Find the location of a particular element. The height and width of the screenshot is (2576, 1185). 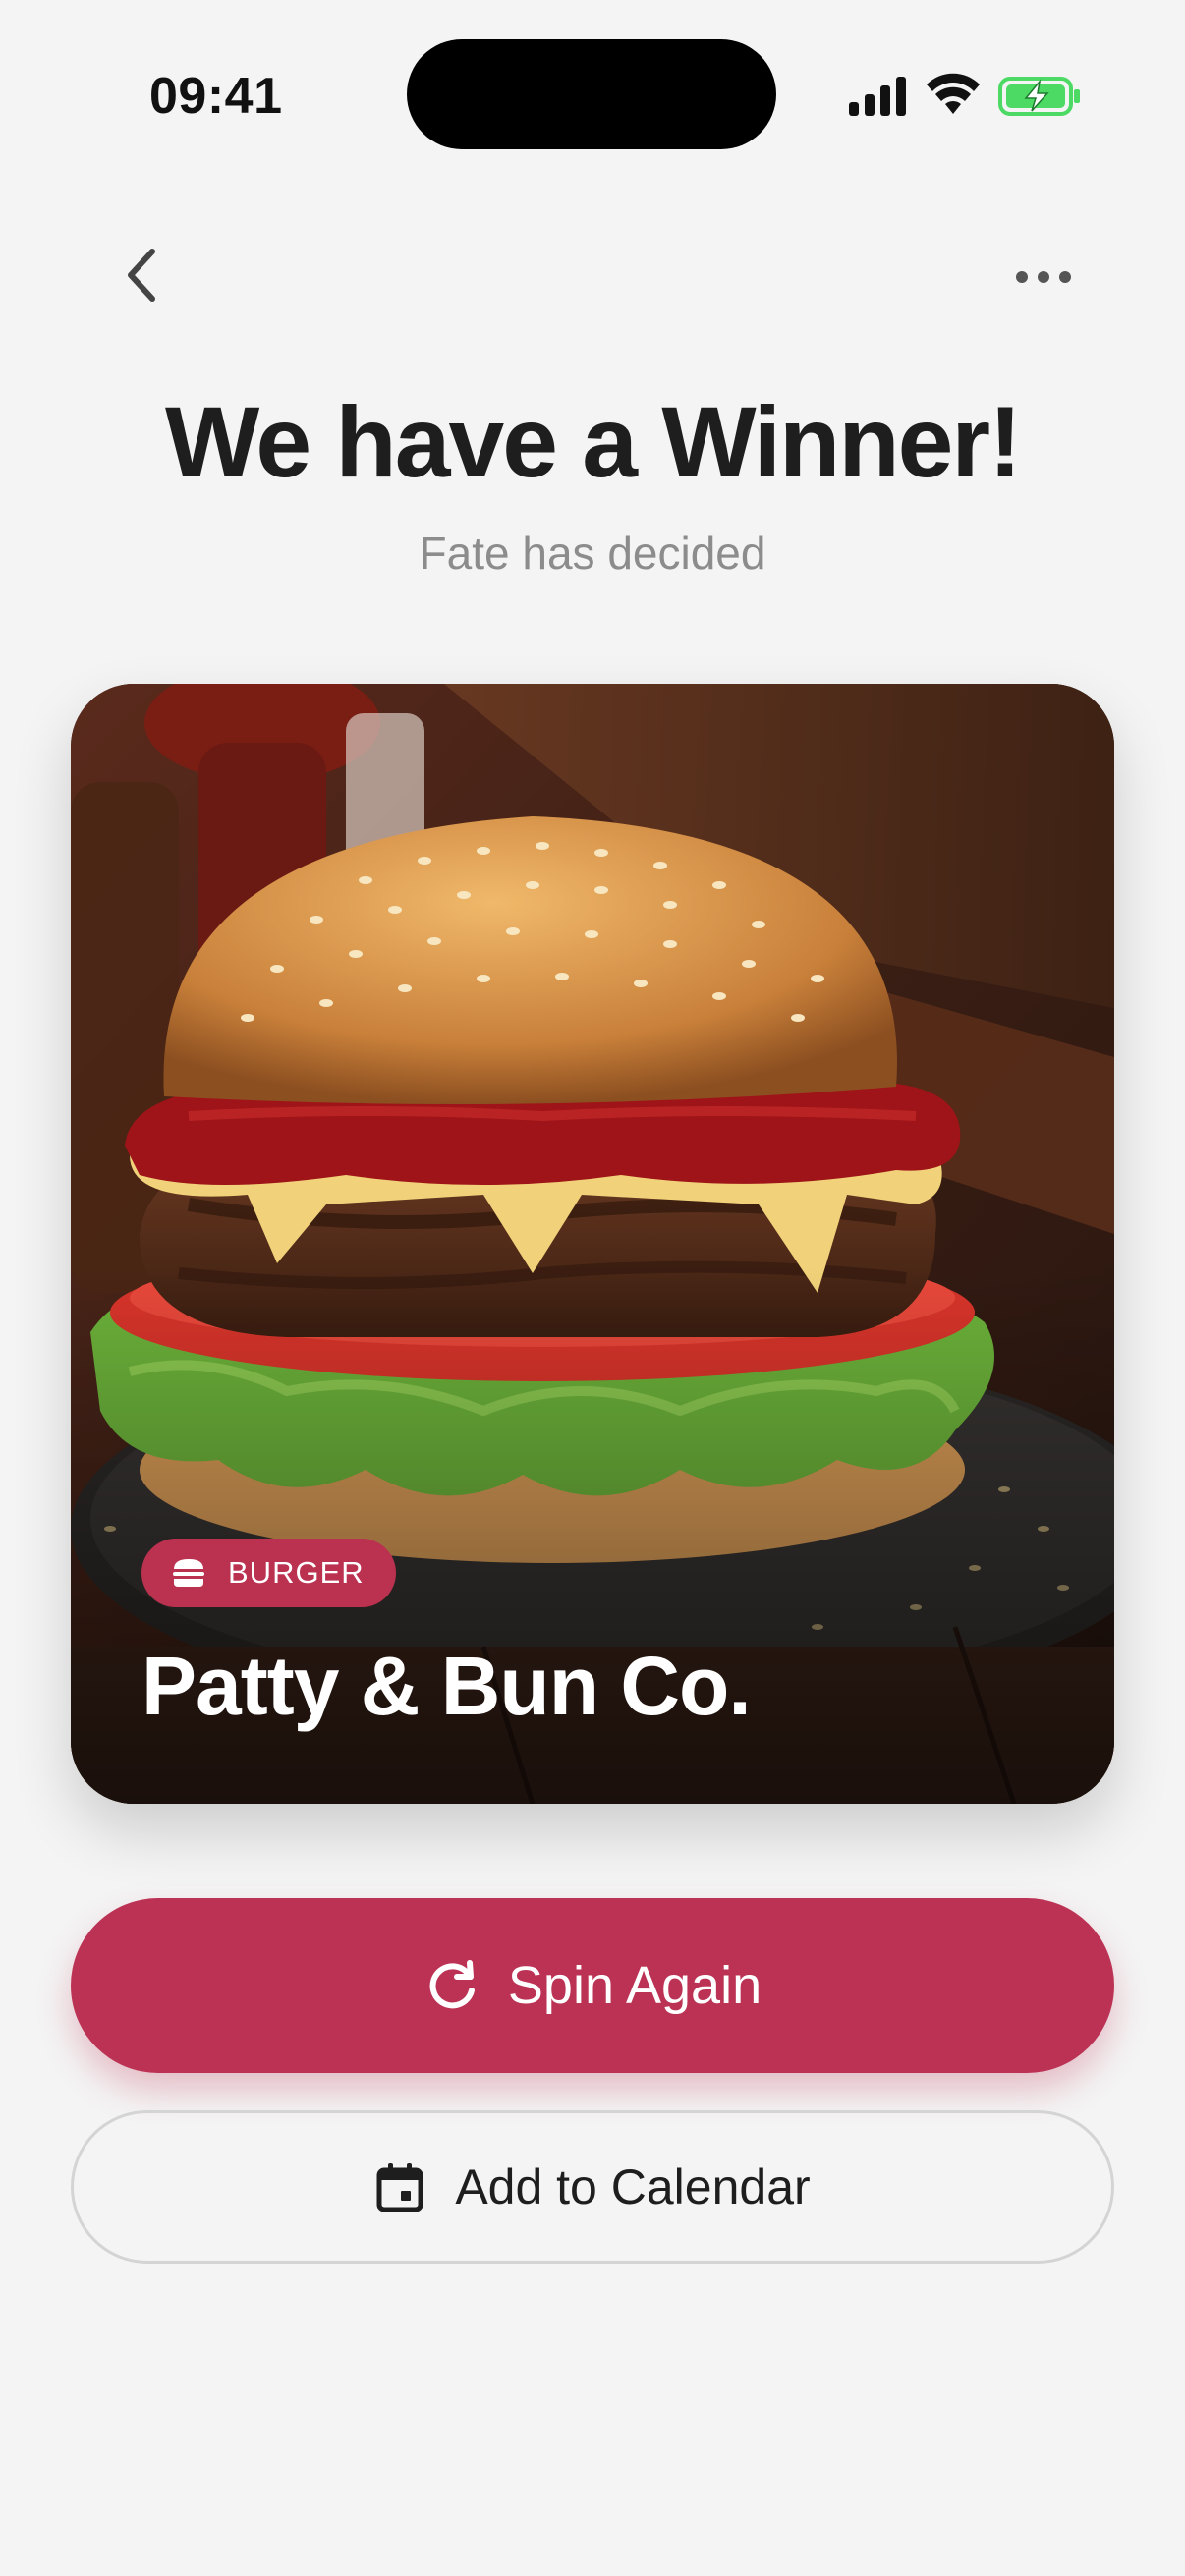

spin-again-label: Spin Again is located at coordinates (635, 1985).